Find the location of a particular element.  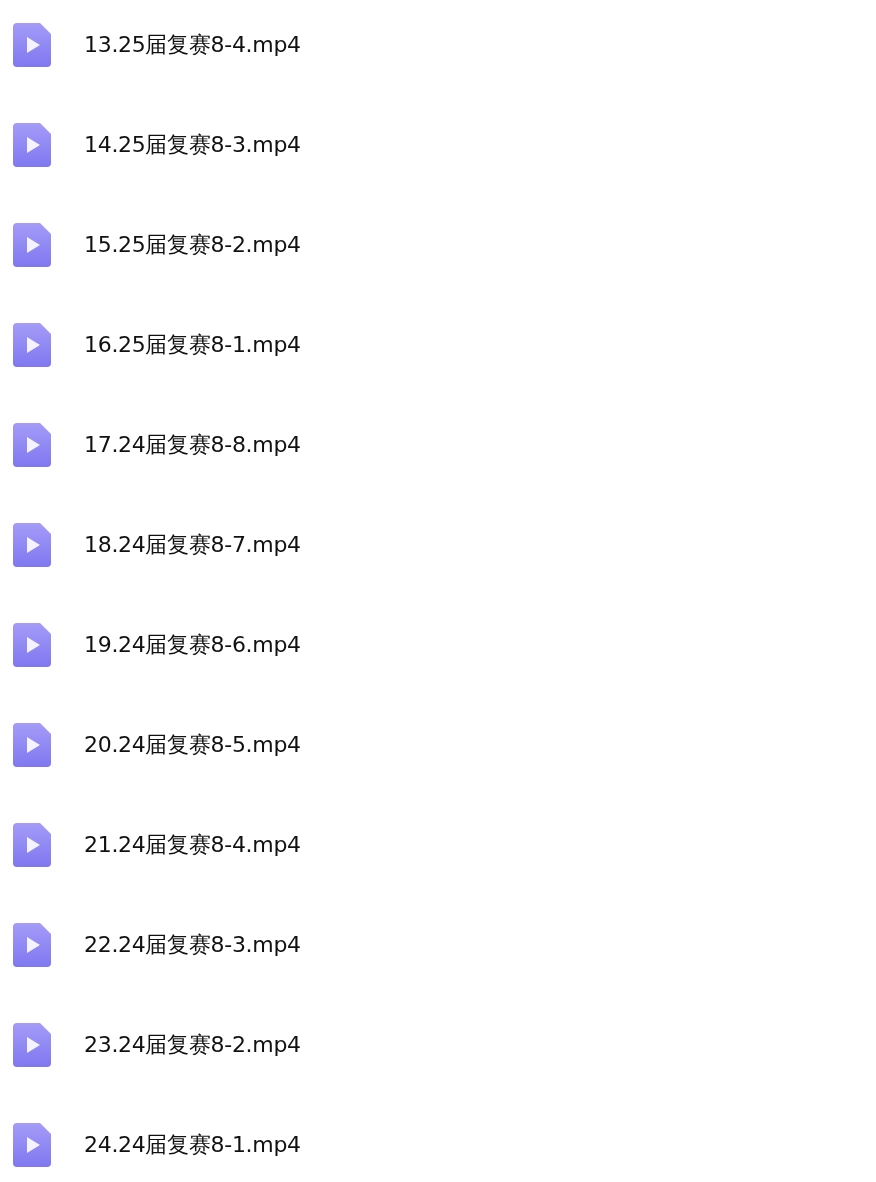

file-name: 20.24届复赛8-5.mp4 is located at coordinates (192, 745).